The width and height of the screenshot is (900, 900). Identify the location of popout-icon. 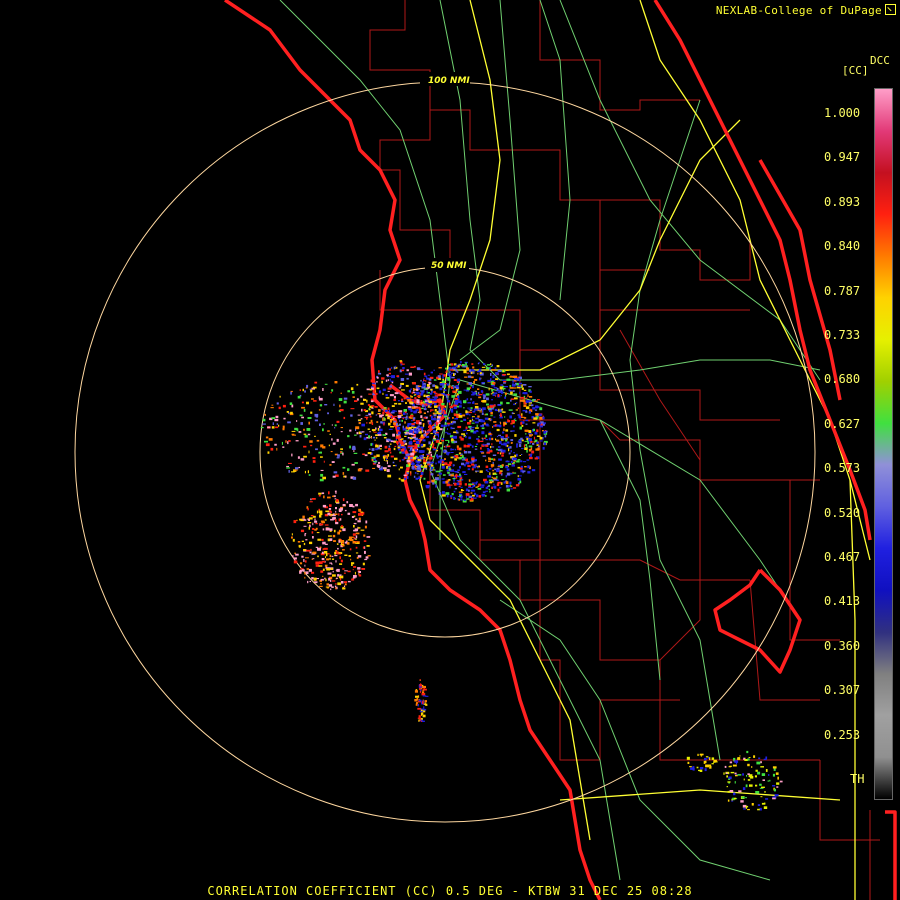
(890, 9).